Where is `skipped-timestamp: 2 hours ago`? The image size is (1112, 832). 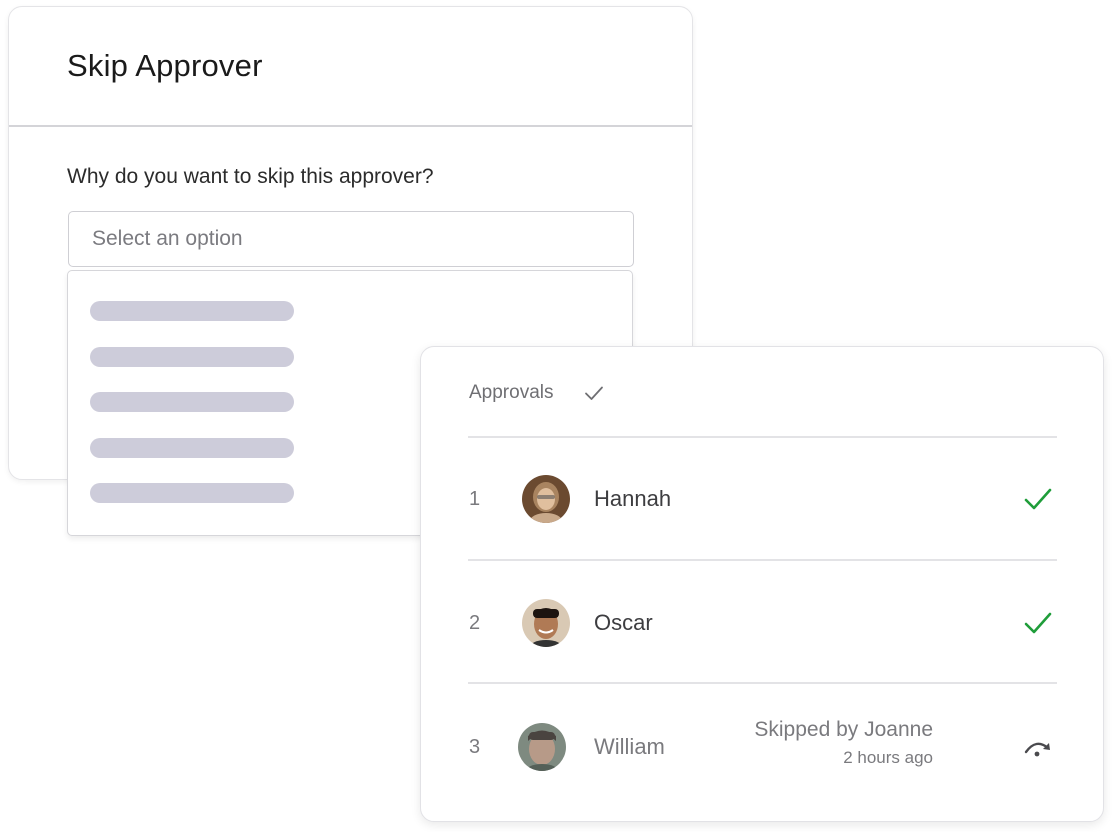
skipped-timestamp: 2 hours ago is located at coordinates (888, 757).